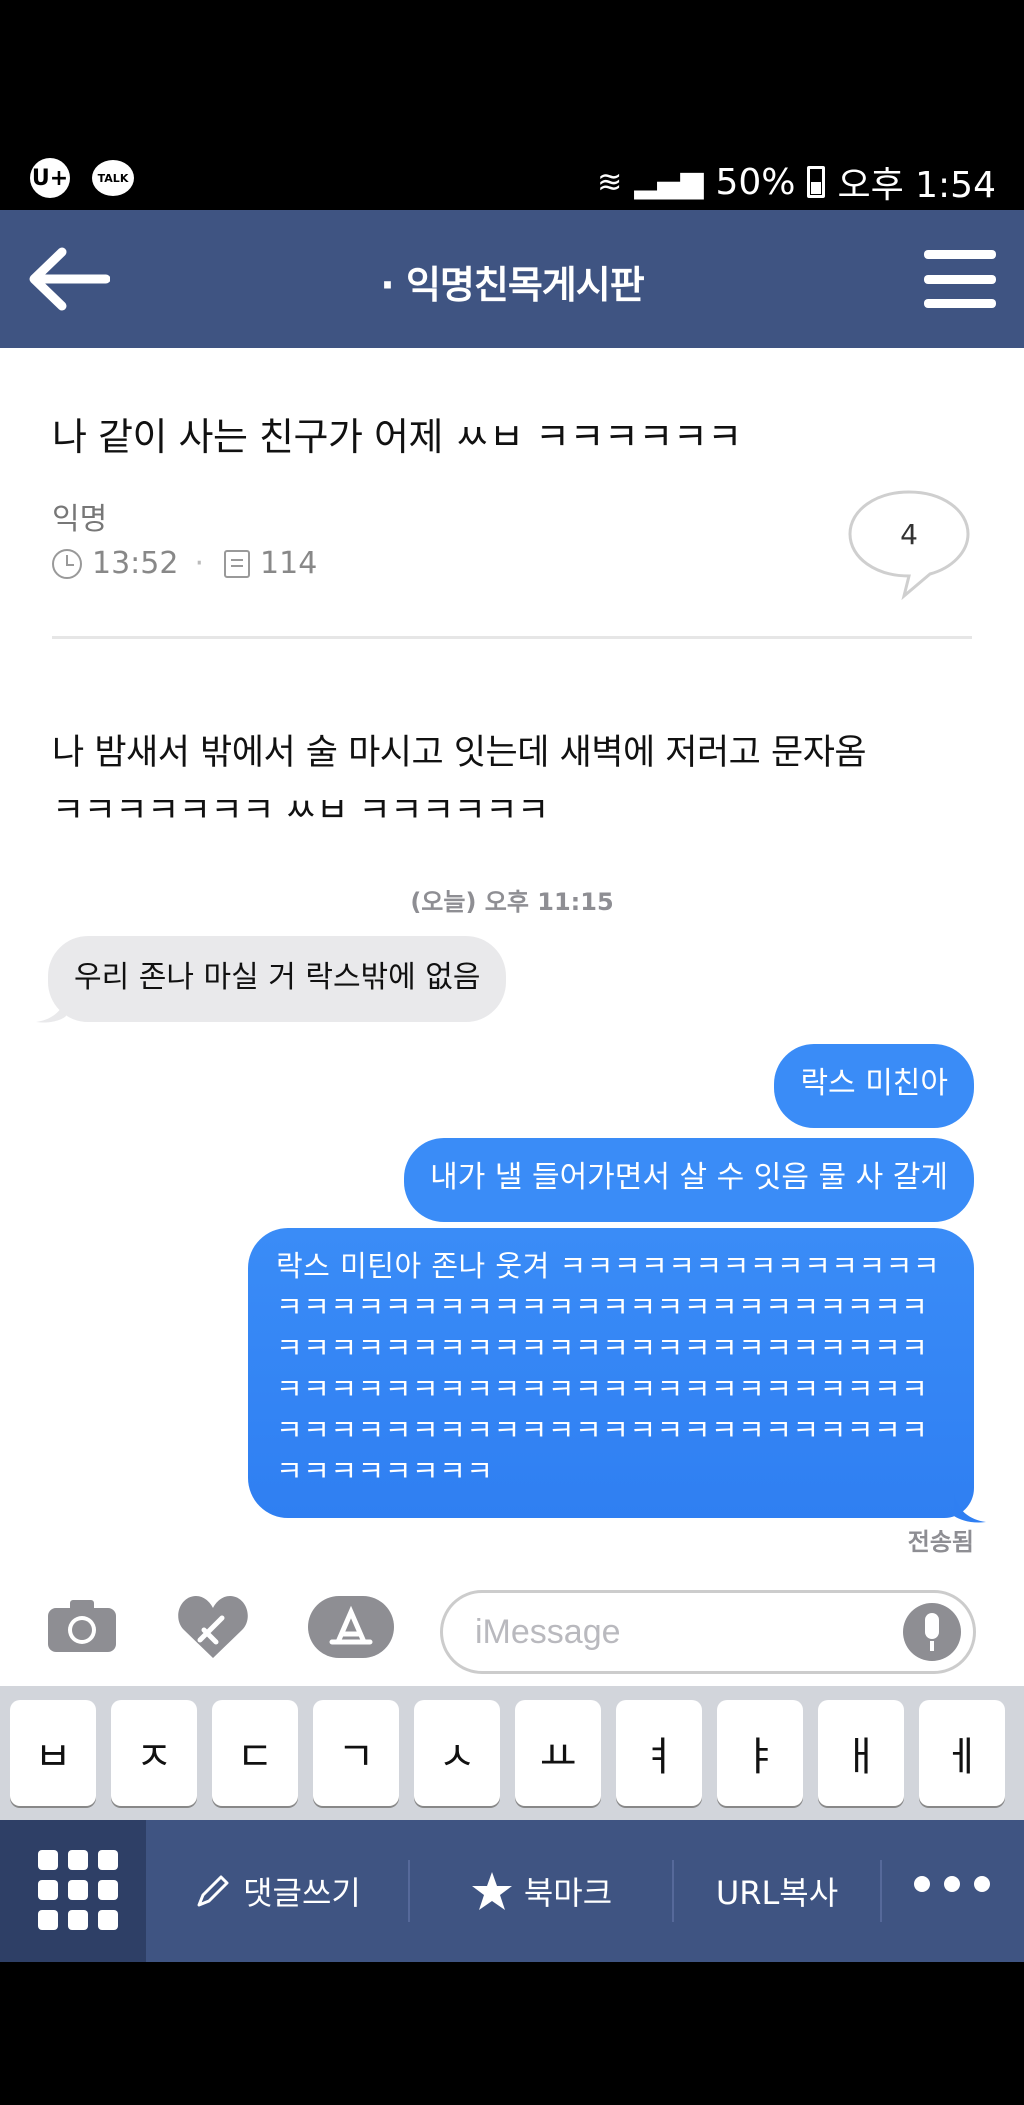 This screenshot has height=2105, width=1024. Describe the element at coordinates (113, 178) in the screenshot. I see `kakaotalk-icon: TALK` at that location.